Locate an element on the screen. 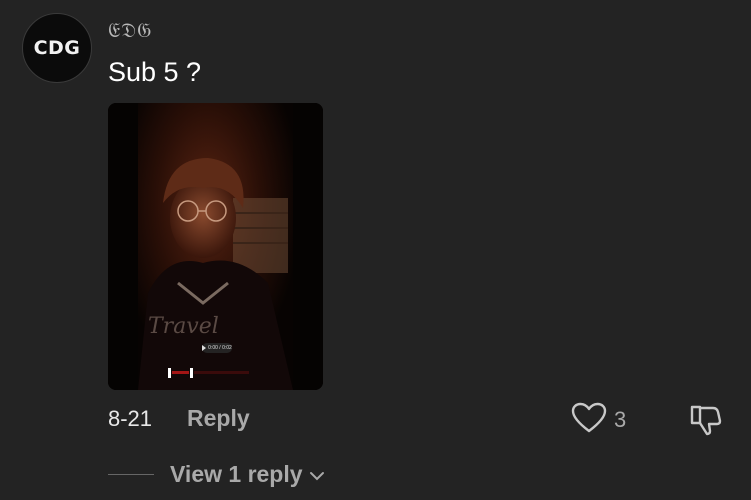 This screenshot has height=500, width=751. avatar: CDG is located at coordinates (57, 48).